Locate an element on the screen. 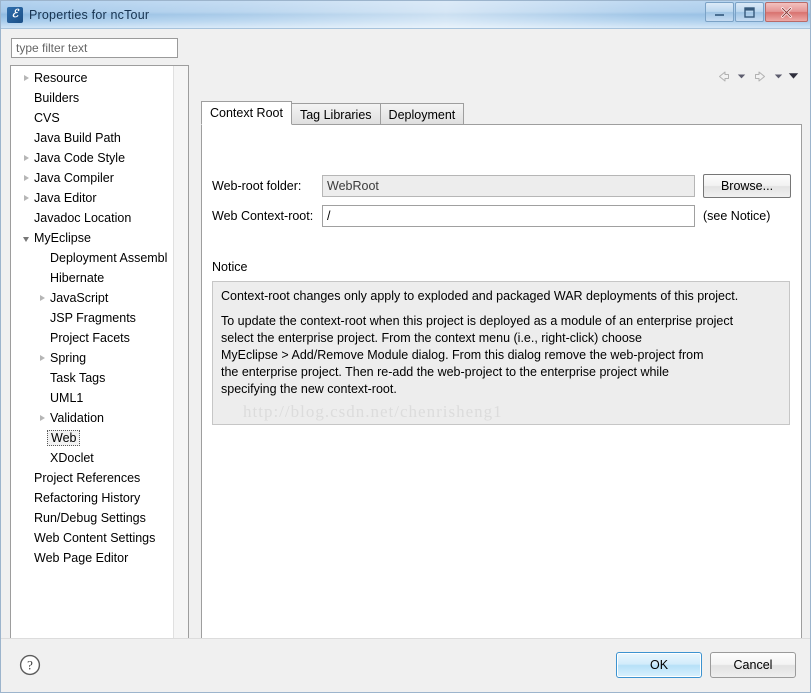 This screenshot has width=811, height=693. web-context-root-label: Web Context-root: is located at coordinates (263, 216).